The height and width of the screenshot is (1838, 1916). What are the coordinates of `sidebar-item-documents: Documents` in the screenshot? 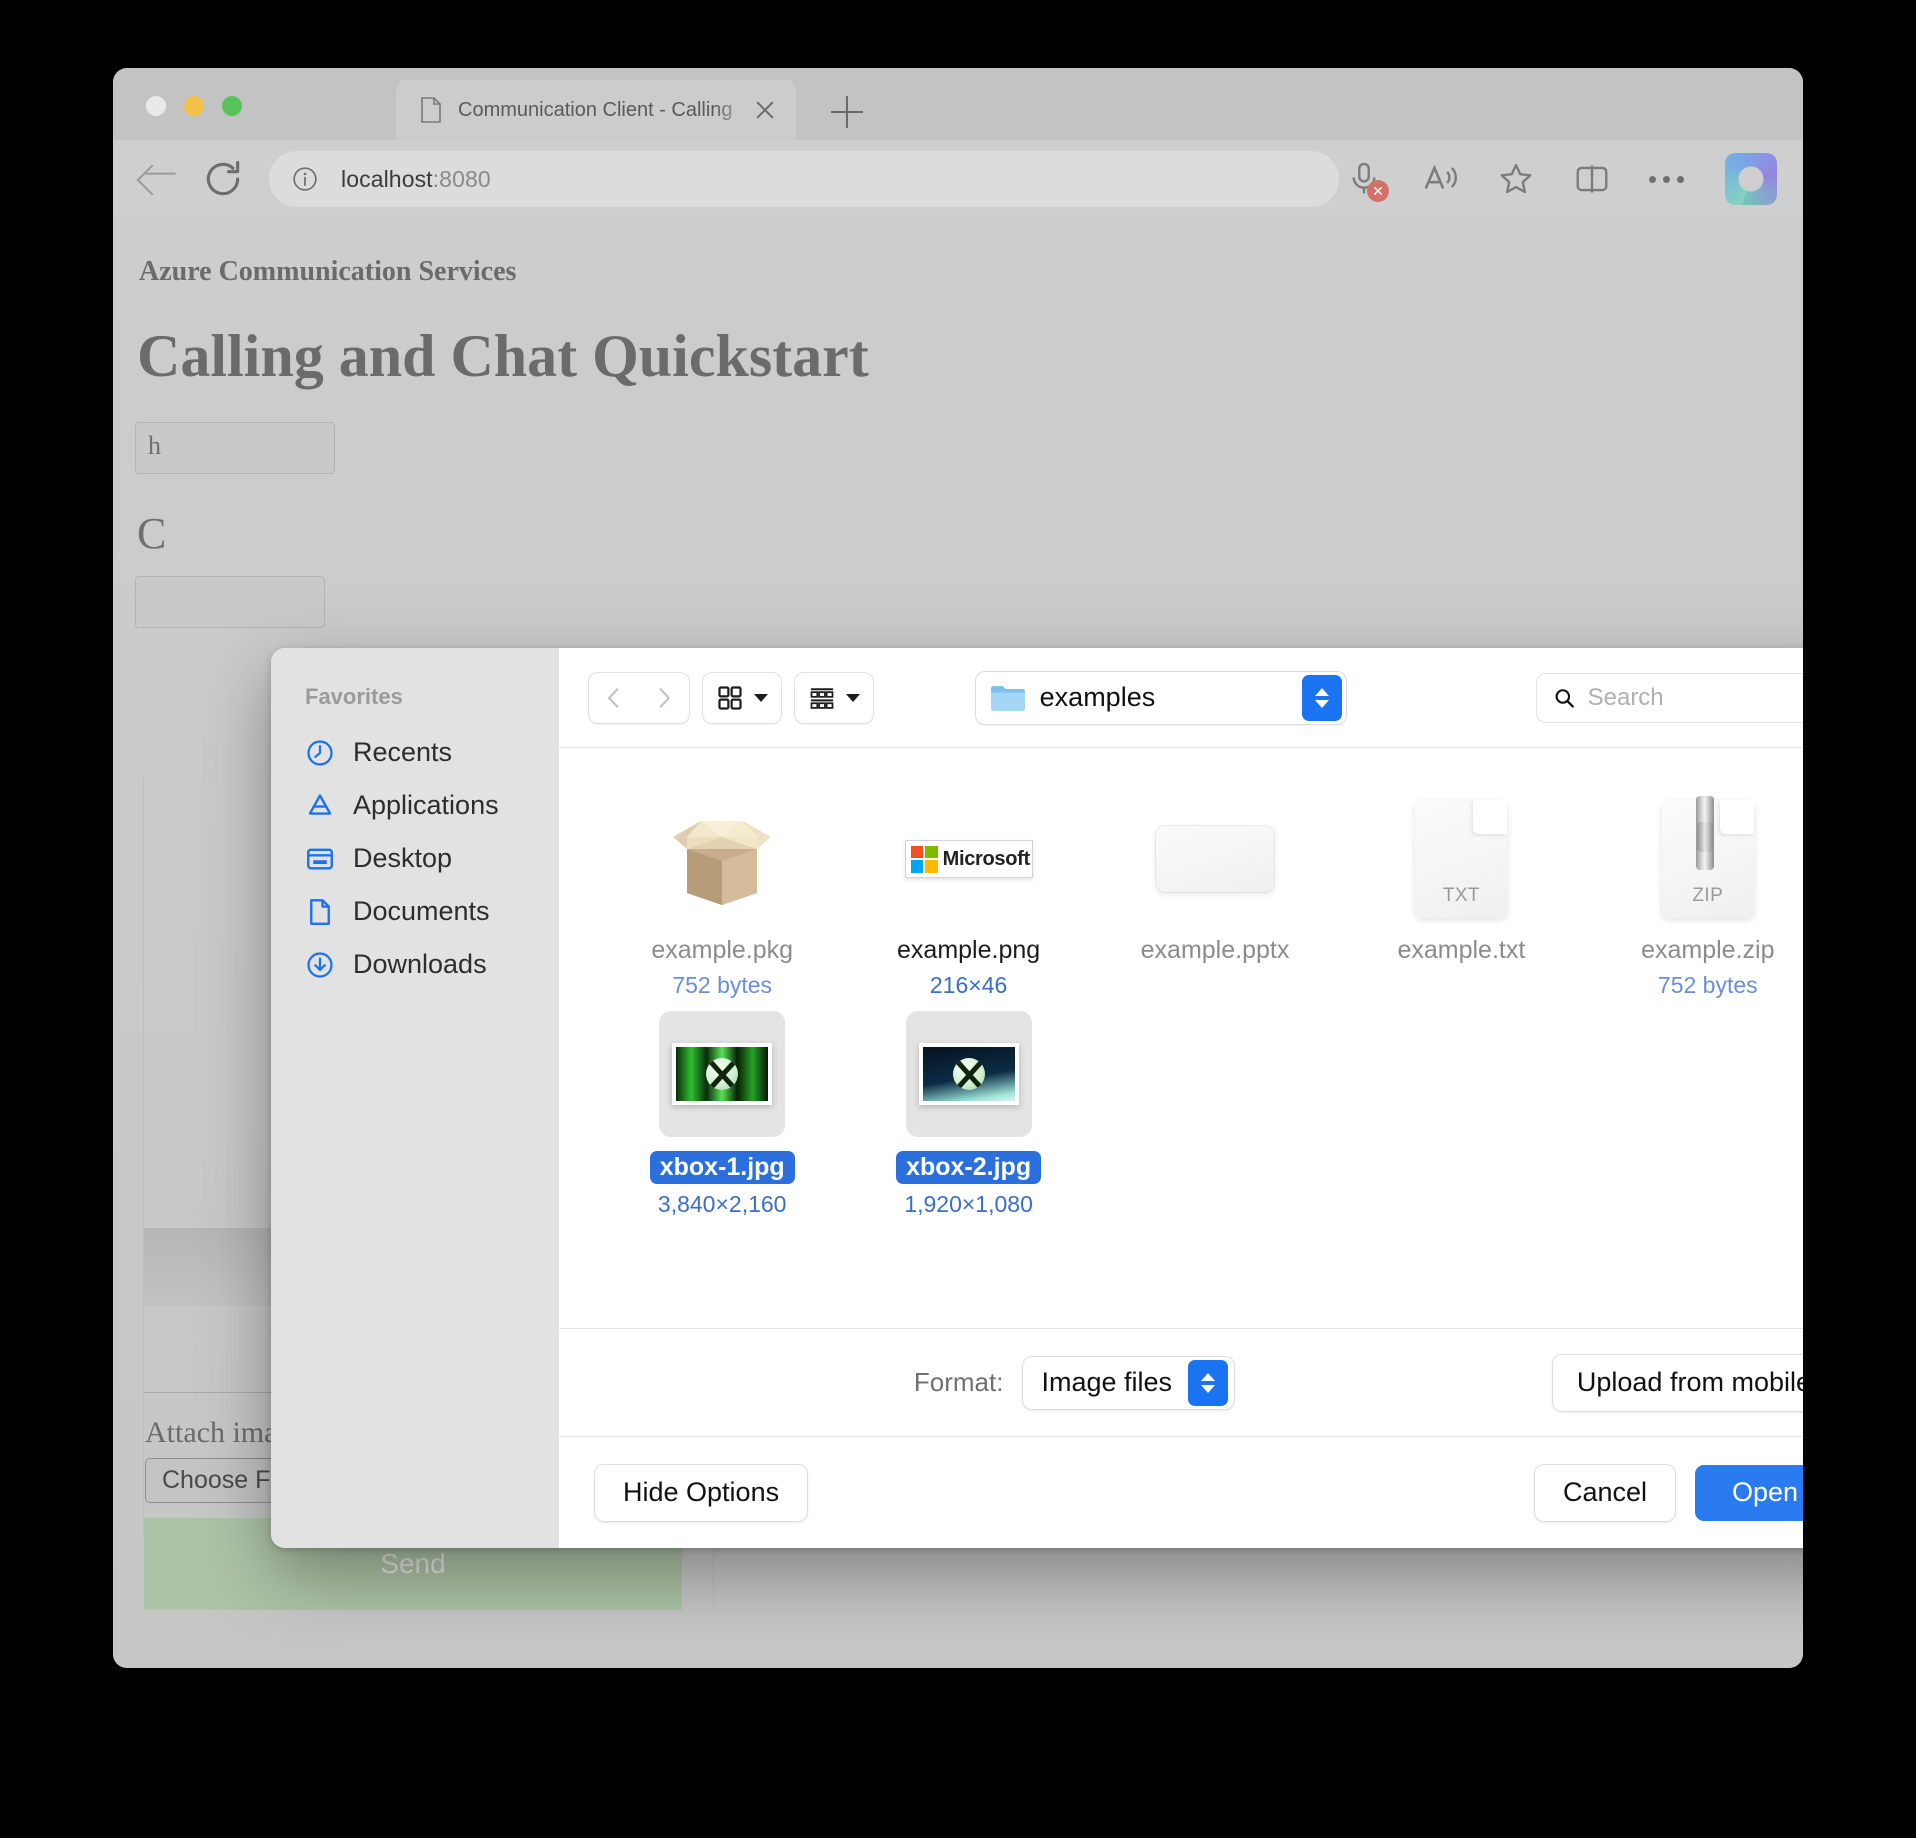 It's located at (415, 911).